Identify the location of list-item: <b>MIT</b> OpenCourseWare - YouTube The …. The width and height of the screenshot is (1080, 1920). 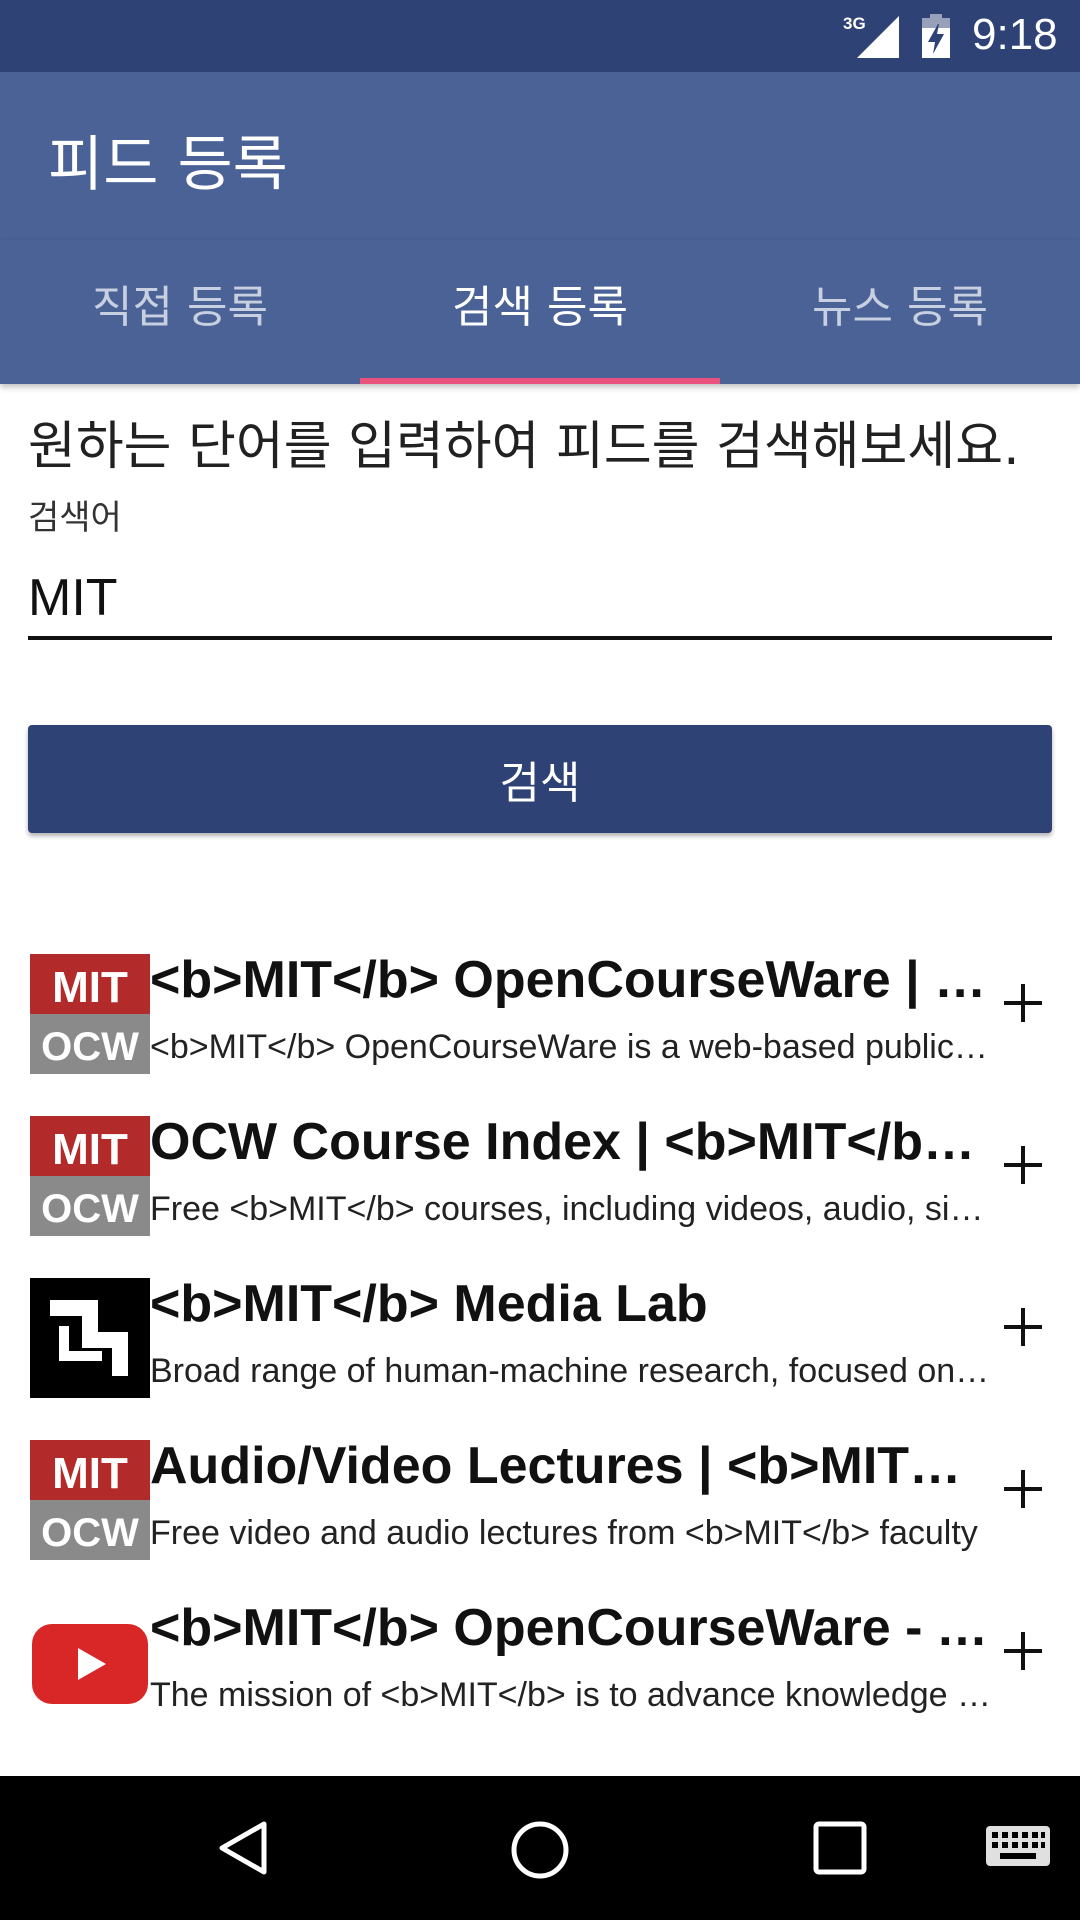
(540, 1660).